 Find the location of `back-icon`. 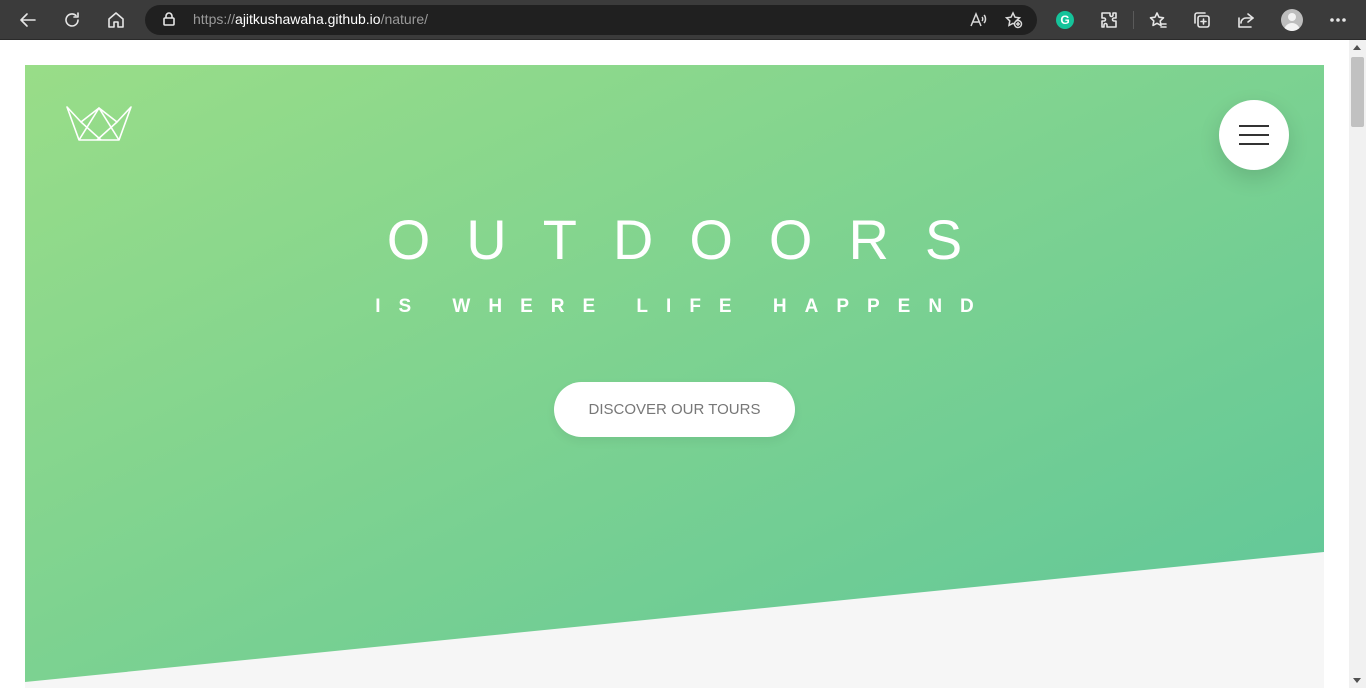

back-icon is located at coordinates (28, 20).